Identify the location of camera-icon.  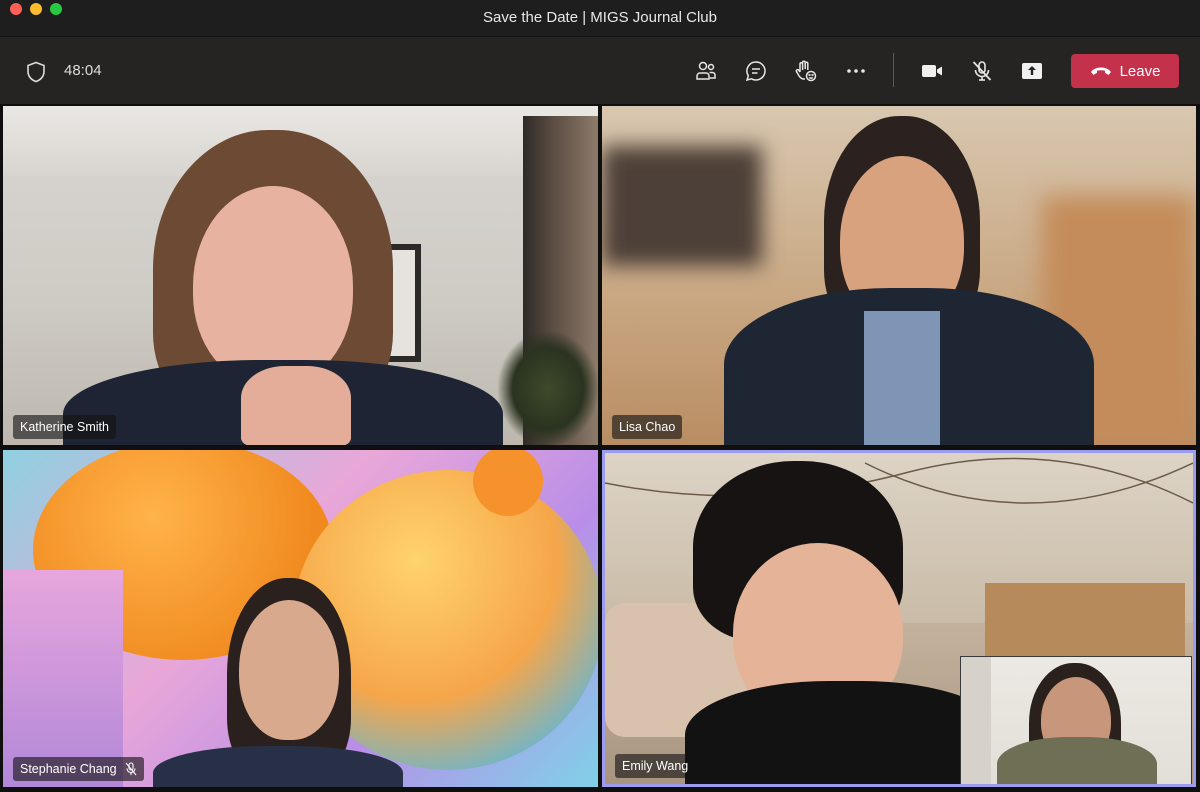
(932, 71).